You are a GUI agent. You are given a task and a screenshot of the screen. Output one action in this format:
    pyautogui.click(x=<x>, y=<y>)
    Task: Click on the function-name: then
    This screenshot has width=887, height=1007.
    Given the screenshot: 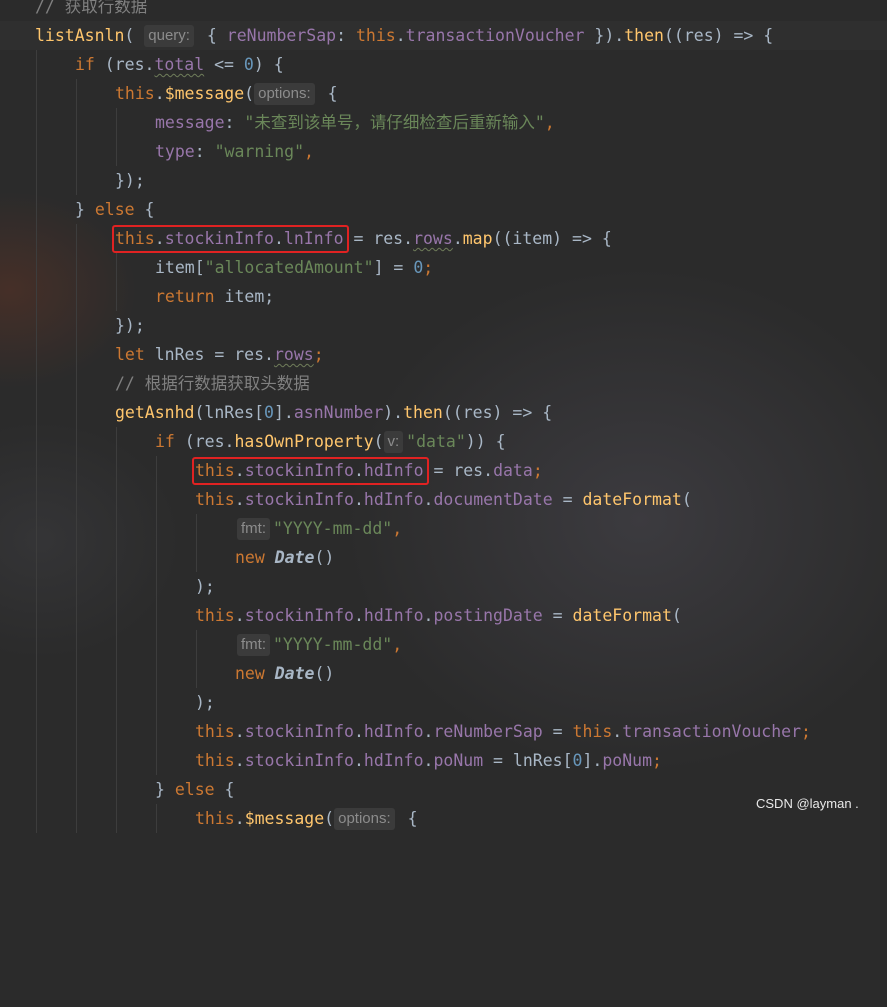 What is the action you would take?
    pyautogui.click(x=644, y=35)
    